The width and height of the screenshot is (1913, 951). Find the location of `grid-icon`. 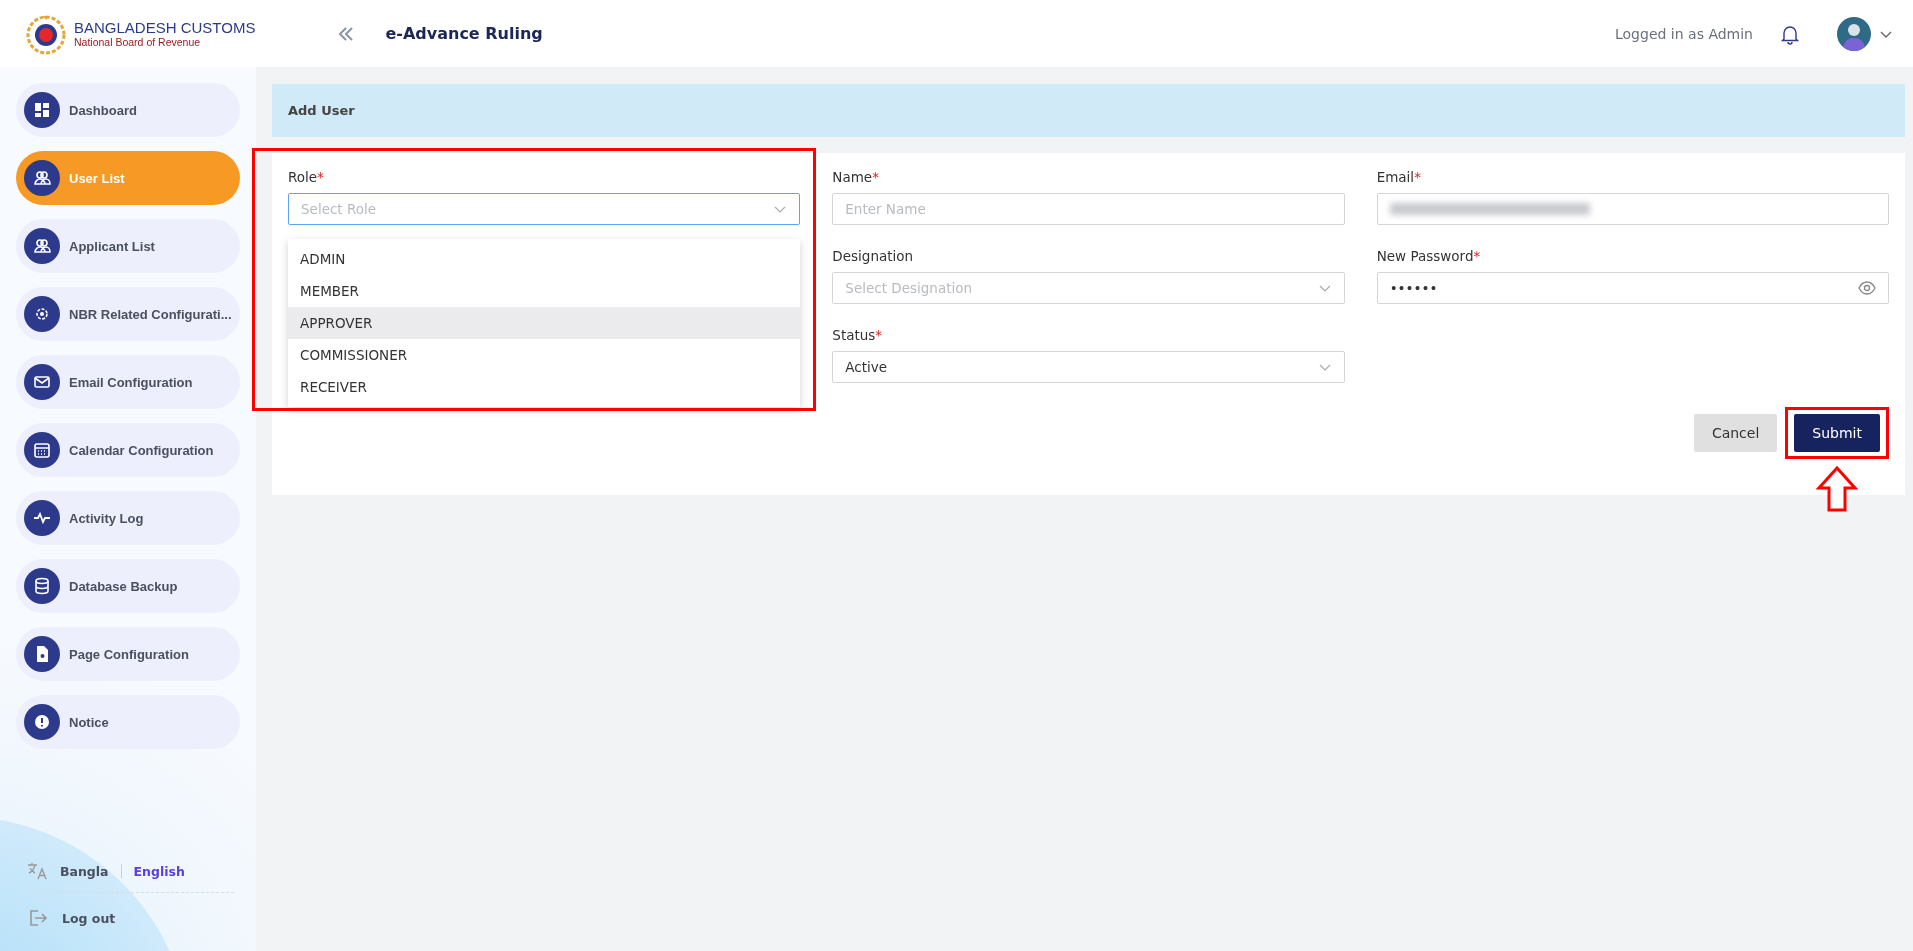

grid-icon is located at coordinates (42, 110).